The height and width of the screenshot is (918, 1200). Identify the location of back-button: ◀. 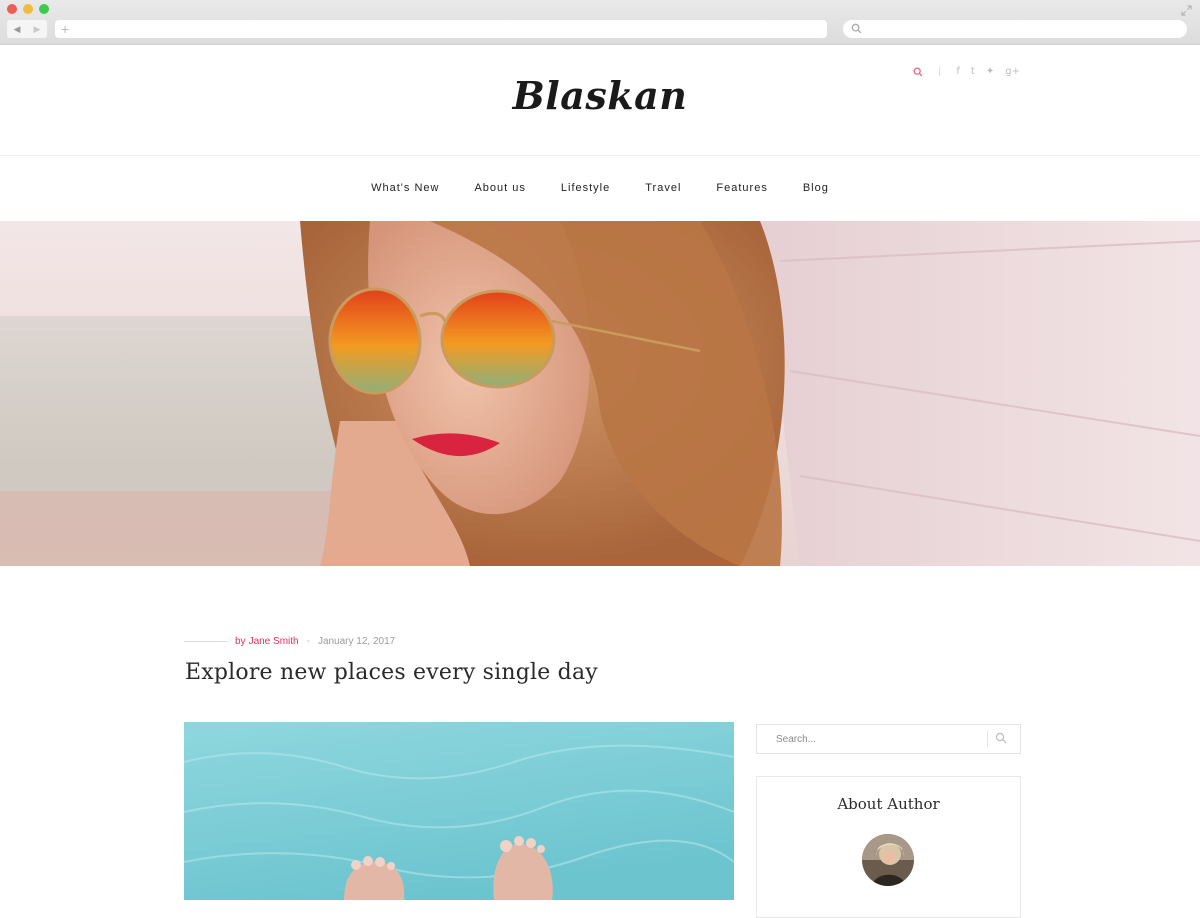
(17, 29).